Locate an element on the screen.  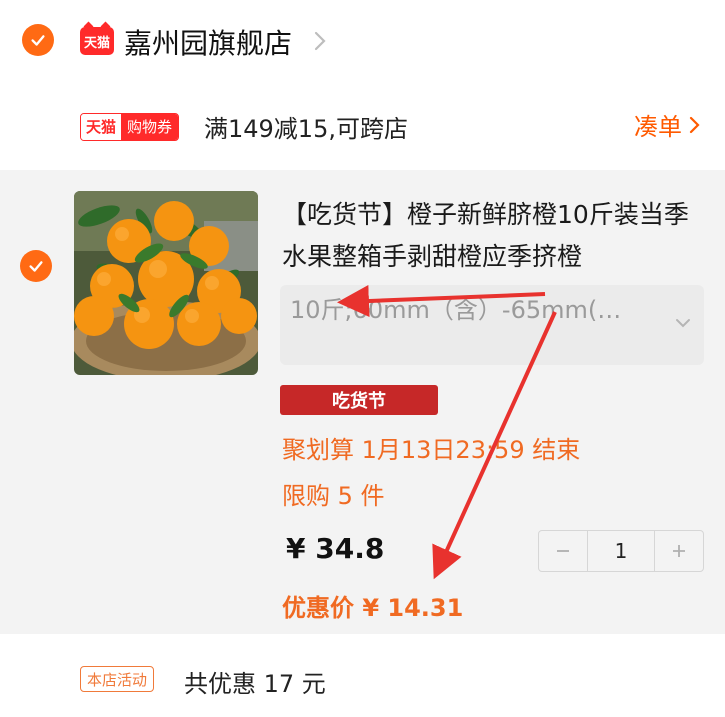
quantity-stepper: 1 is located at coordinates (621, 551).